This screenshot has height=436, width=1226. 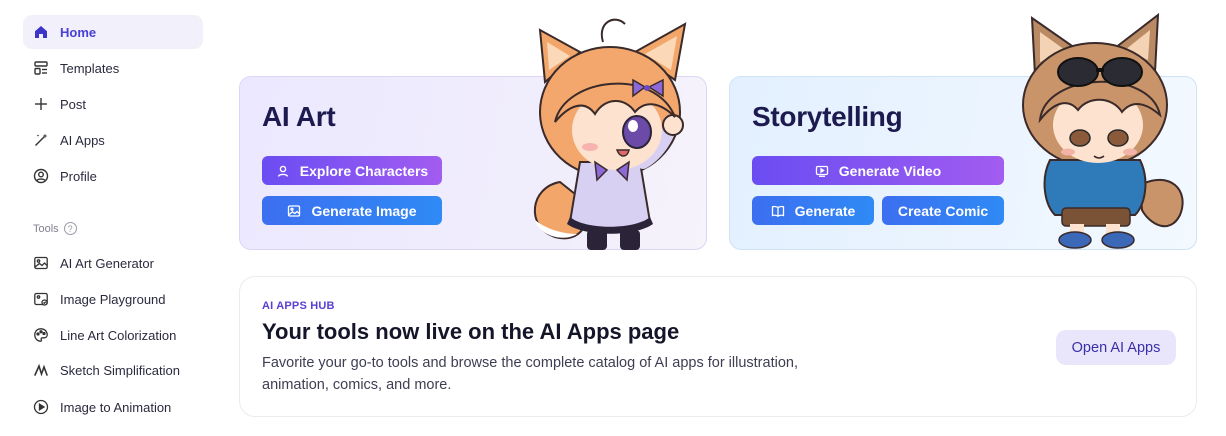 I want to click on tools-heading: Tools ?, so click(x=55, y=228).